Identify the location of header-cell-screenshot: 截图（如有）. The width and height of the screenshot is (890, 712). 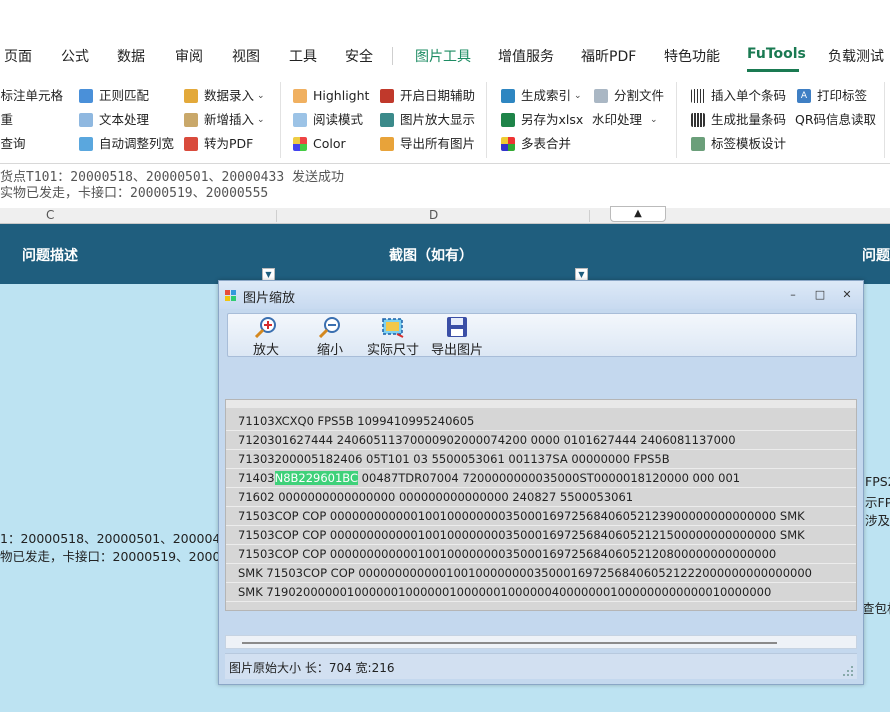
(431, 255).